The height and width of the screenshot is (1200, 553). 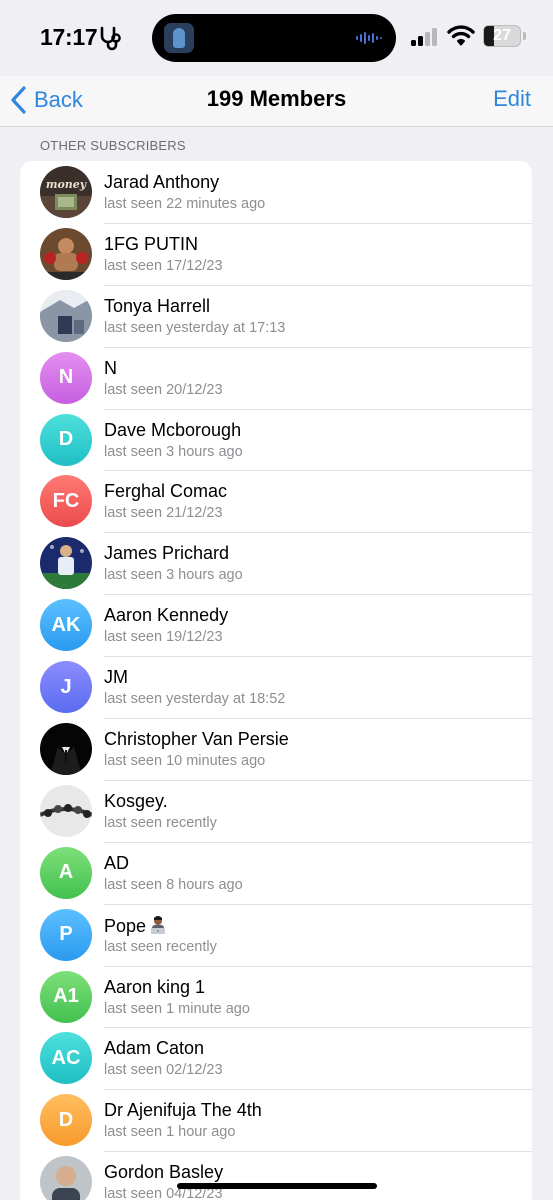 I want to click on avatar-initials: N, so click(x=66, y=377).